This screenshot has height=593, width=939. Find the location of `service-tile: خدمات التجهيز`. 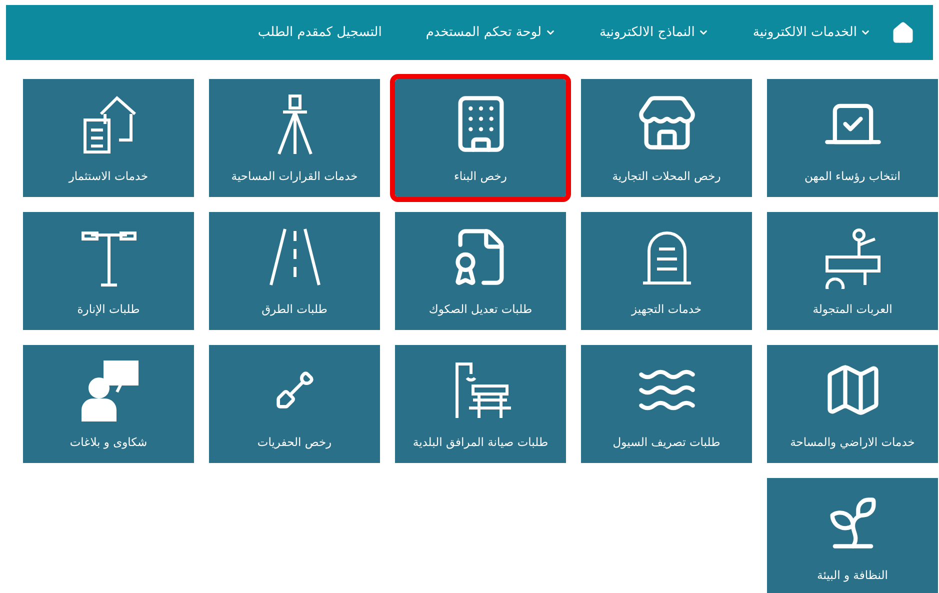

service-tile: خدمات التجهيز is located at coordinates (666, 271).